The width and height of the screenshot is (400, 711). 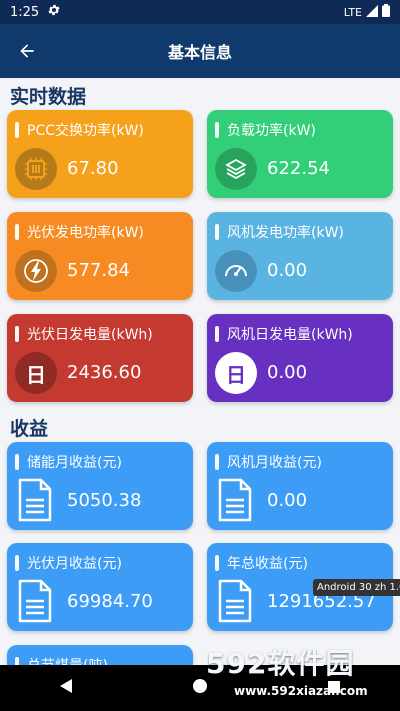 I want to click on lightning-icon, so click(x=36, y=271).